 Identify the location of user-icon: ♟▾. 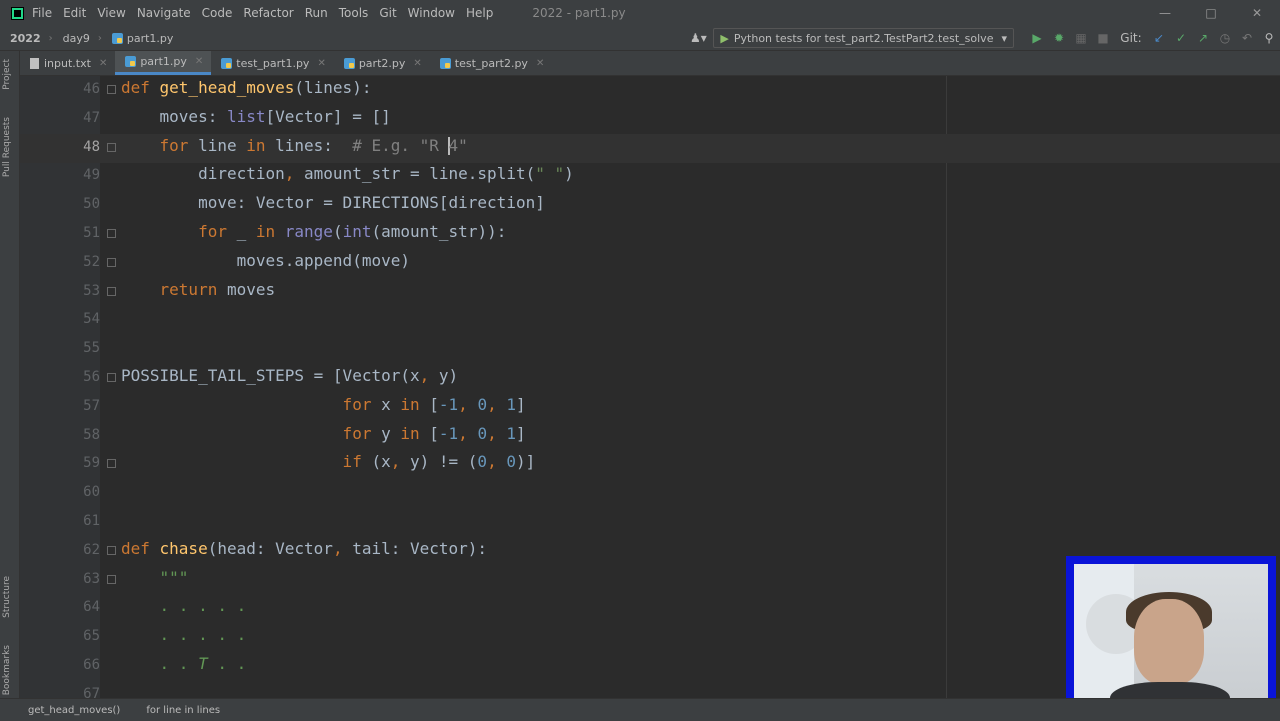
(698, 38).